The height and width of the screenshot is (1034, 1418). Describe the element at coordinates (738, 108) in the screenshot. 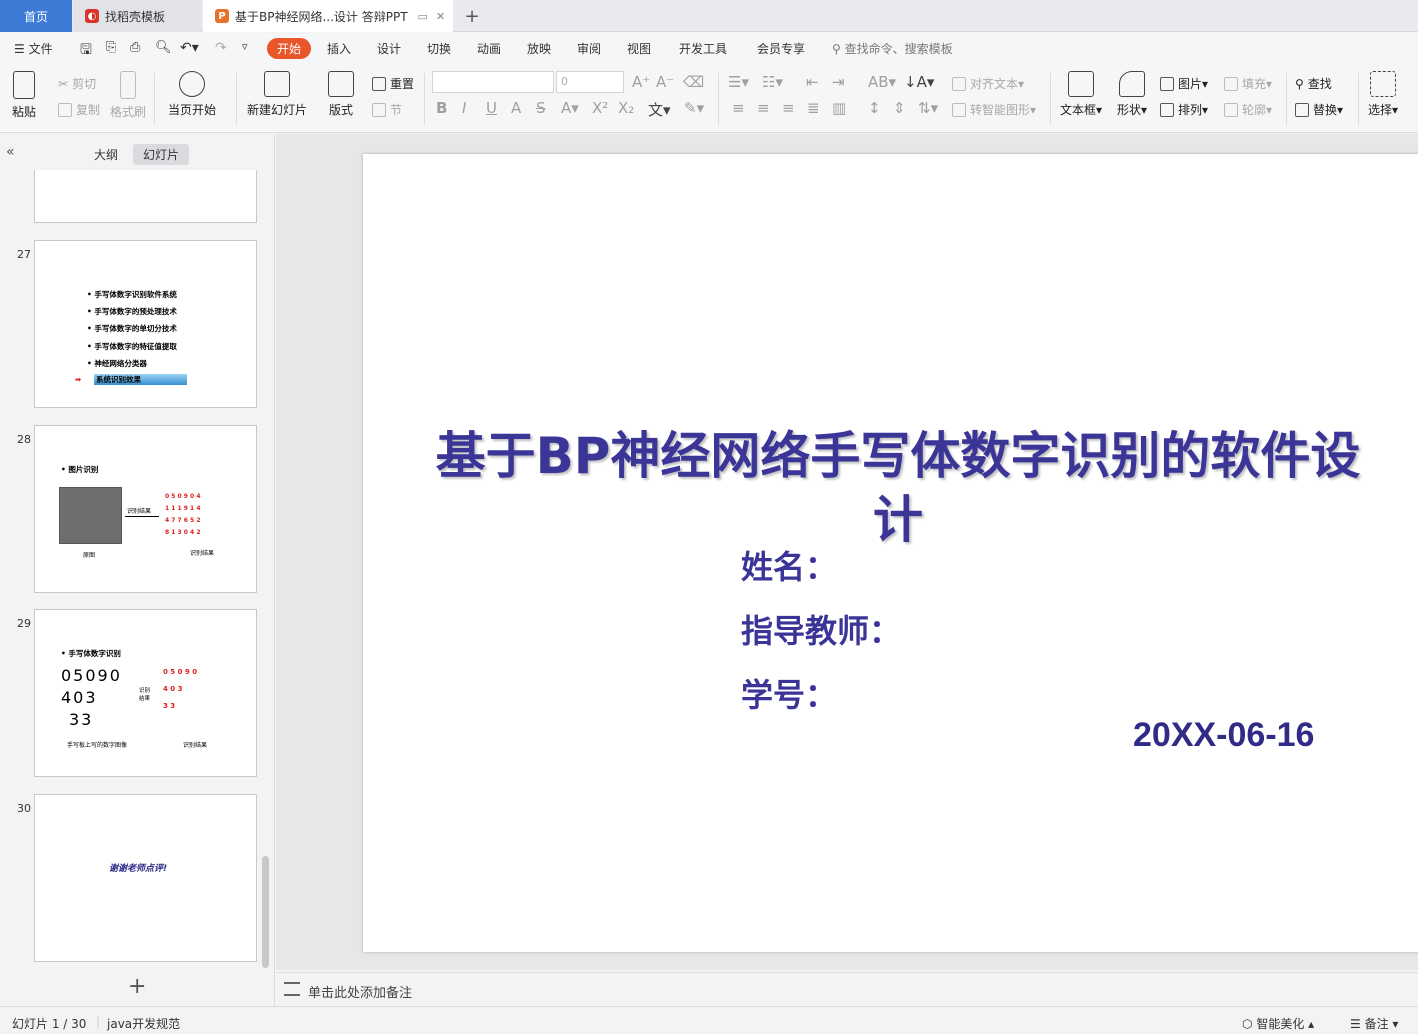

I see `align-left-icon: ≡` at that location.